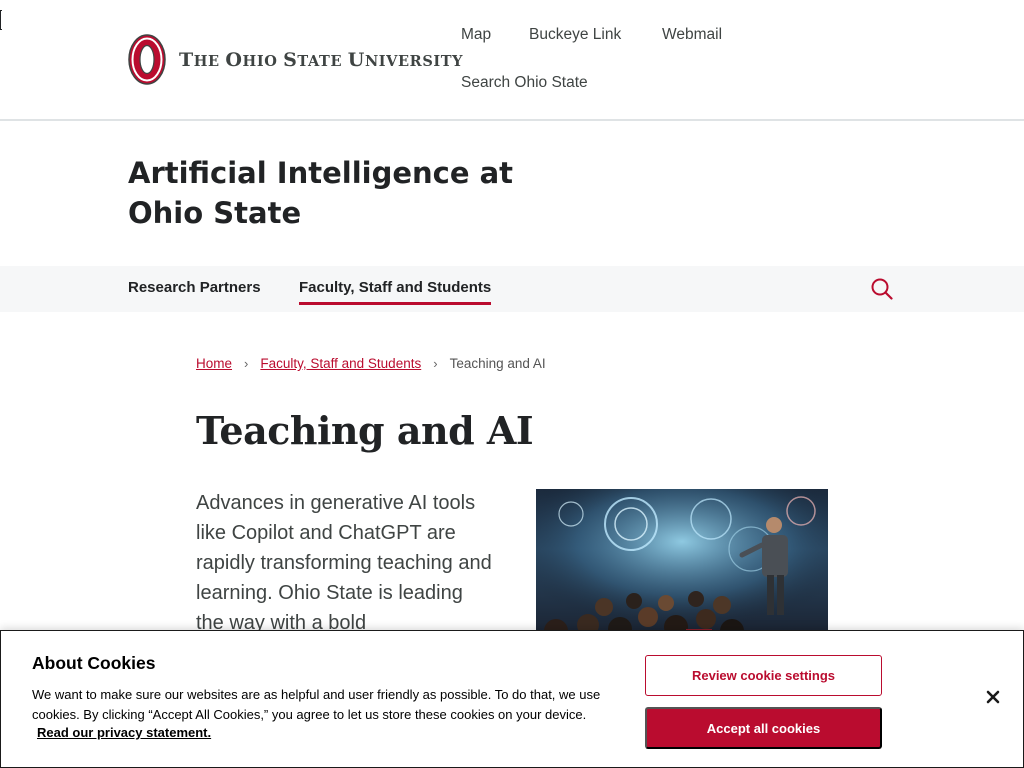 The image size is (1024, 768). I want to click on breadcrumb-home-link: Home, so click(214, 363).